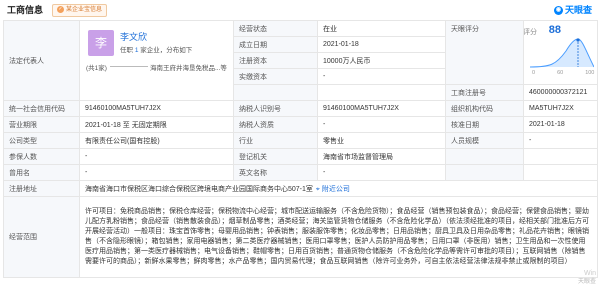 The width and height of the screenshot is (600, 287). What do you see at coordinates (381, 108) in the screenshot?
I see `taxpayer-id-value: 91460100MA5TUH7J2X` at bounding box center [381, 108].